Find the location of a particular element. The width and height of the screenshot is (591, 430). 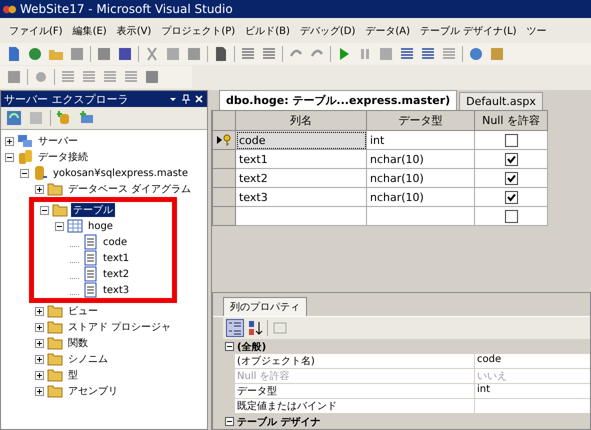

menu-item: 表示(V) is located at coordinates (134, 31).